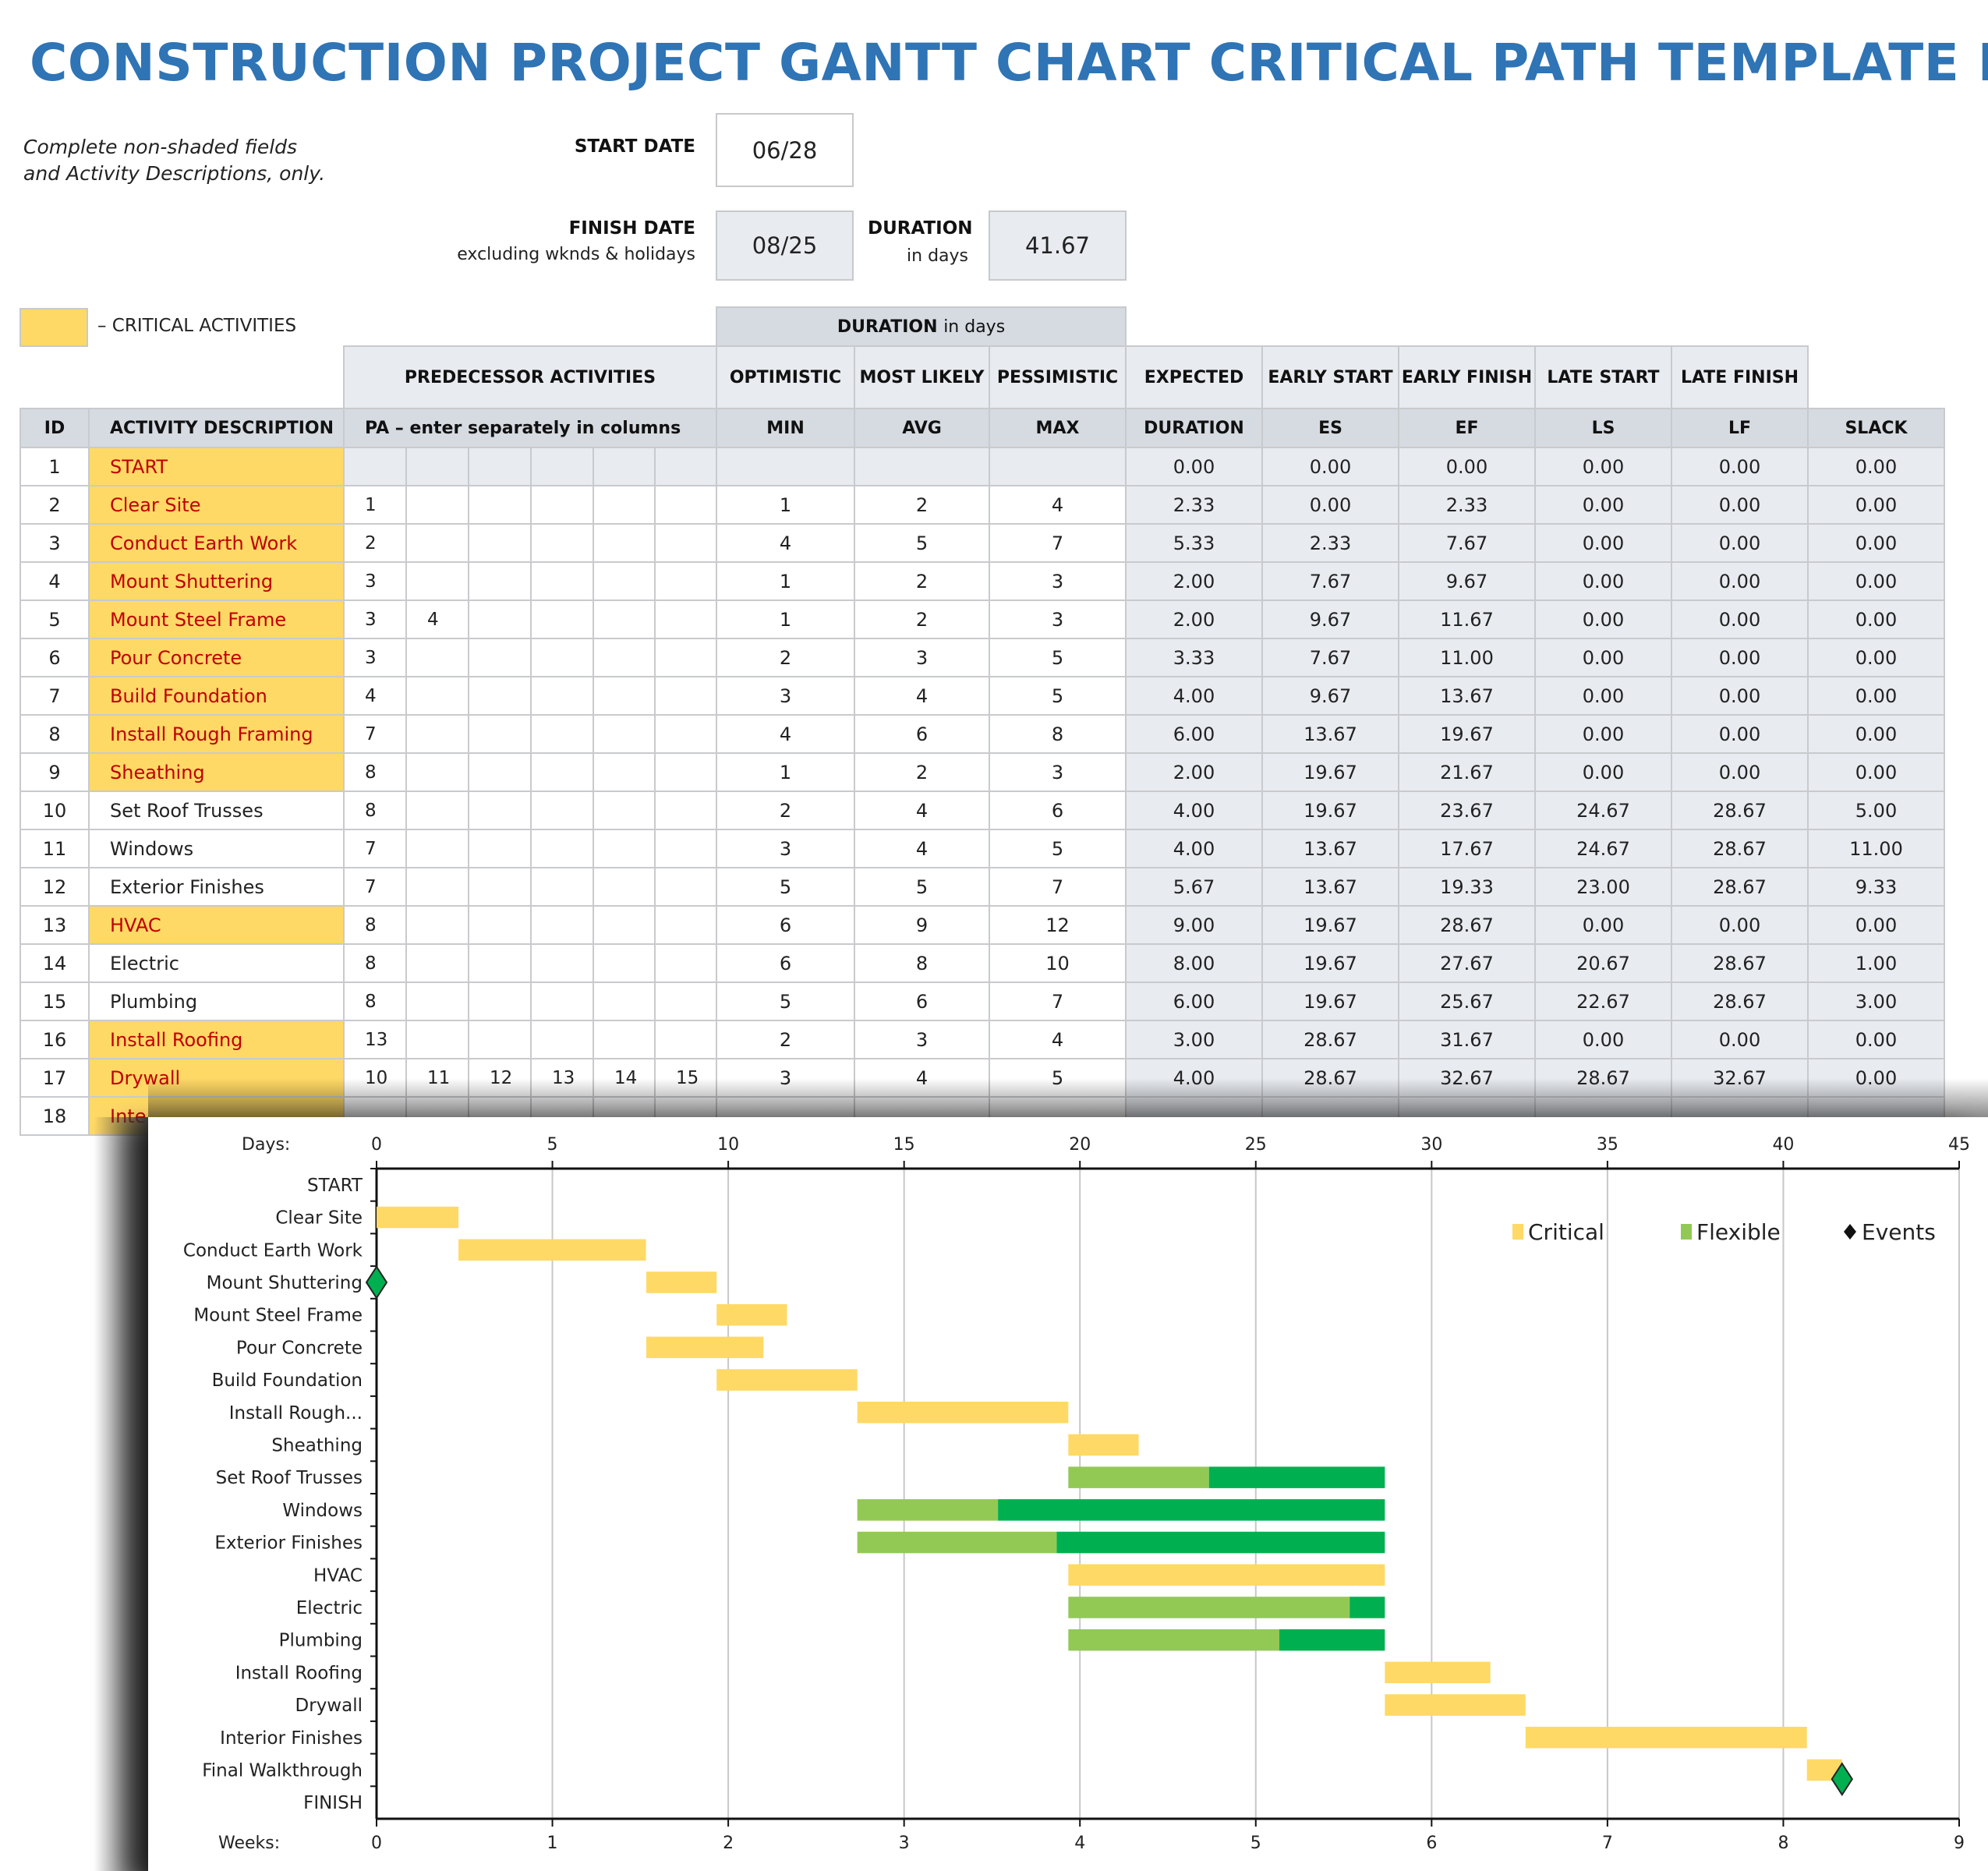 This screenshot has width=1988, height=1871. What do you see at coordinates (216, 887) in the screenshot?
I see `cell-activity: Exterior Finishes` at bounding box center [216, 887].